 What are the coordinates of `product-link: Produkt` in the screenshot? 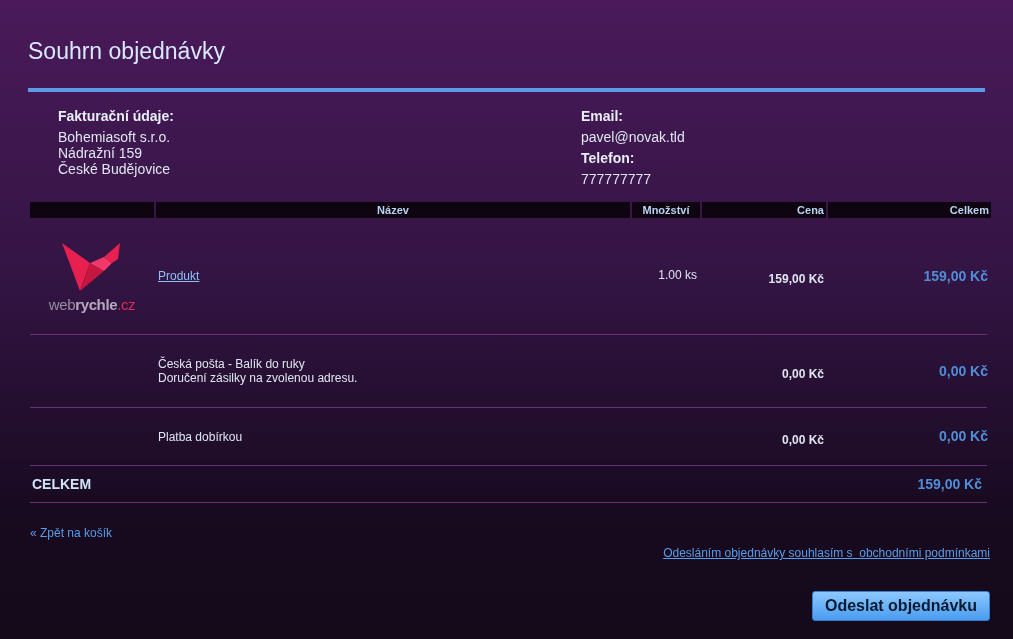 It's located at (179, 276).